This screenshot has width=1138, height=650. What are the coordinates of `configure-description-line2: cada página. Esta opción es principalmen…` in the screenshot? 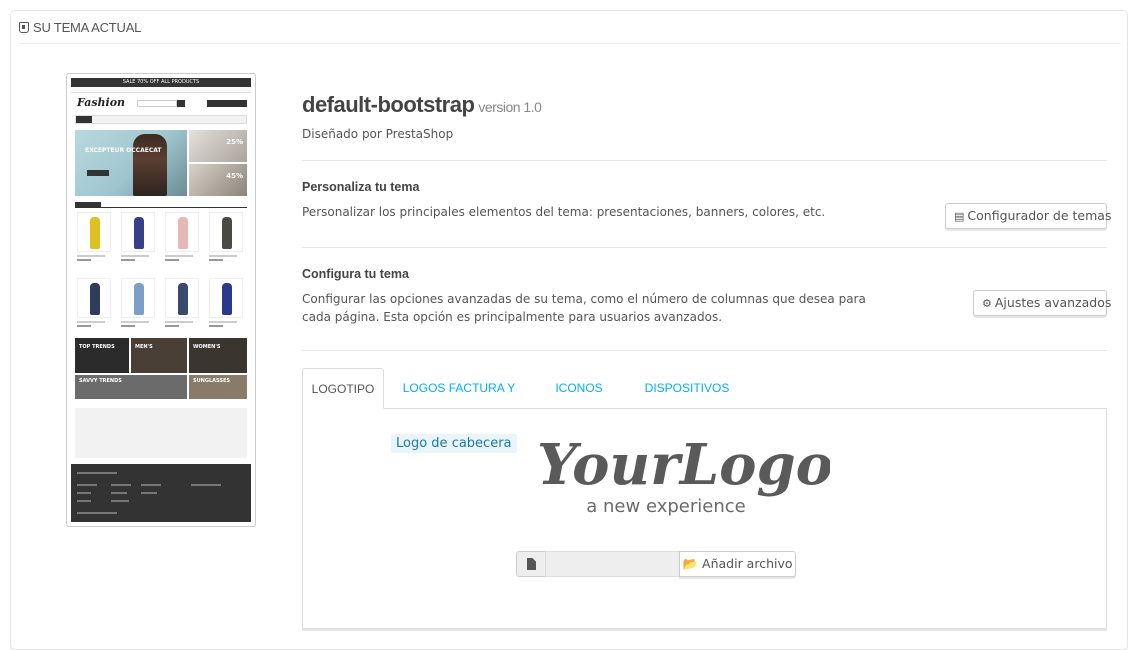 It's located at (512, 317).